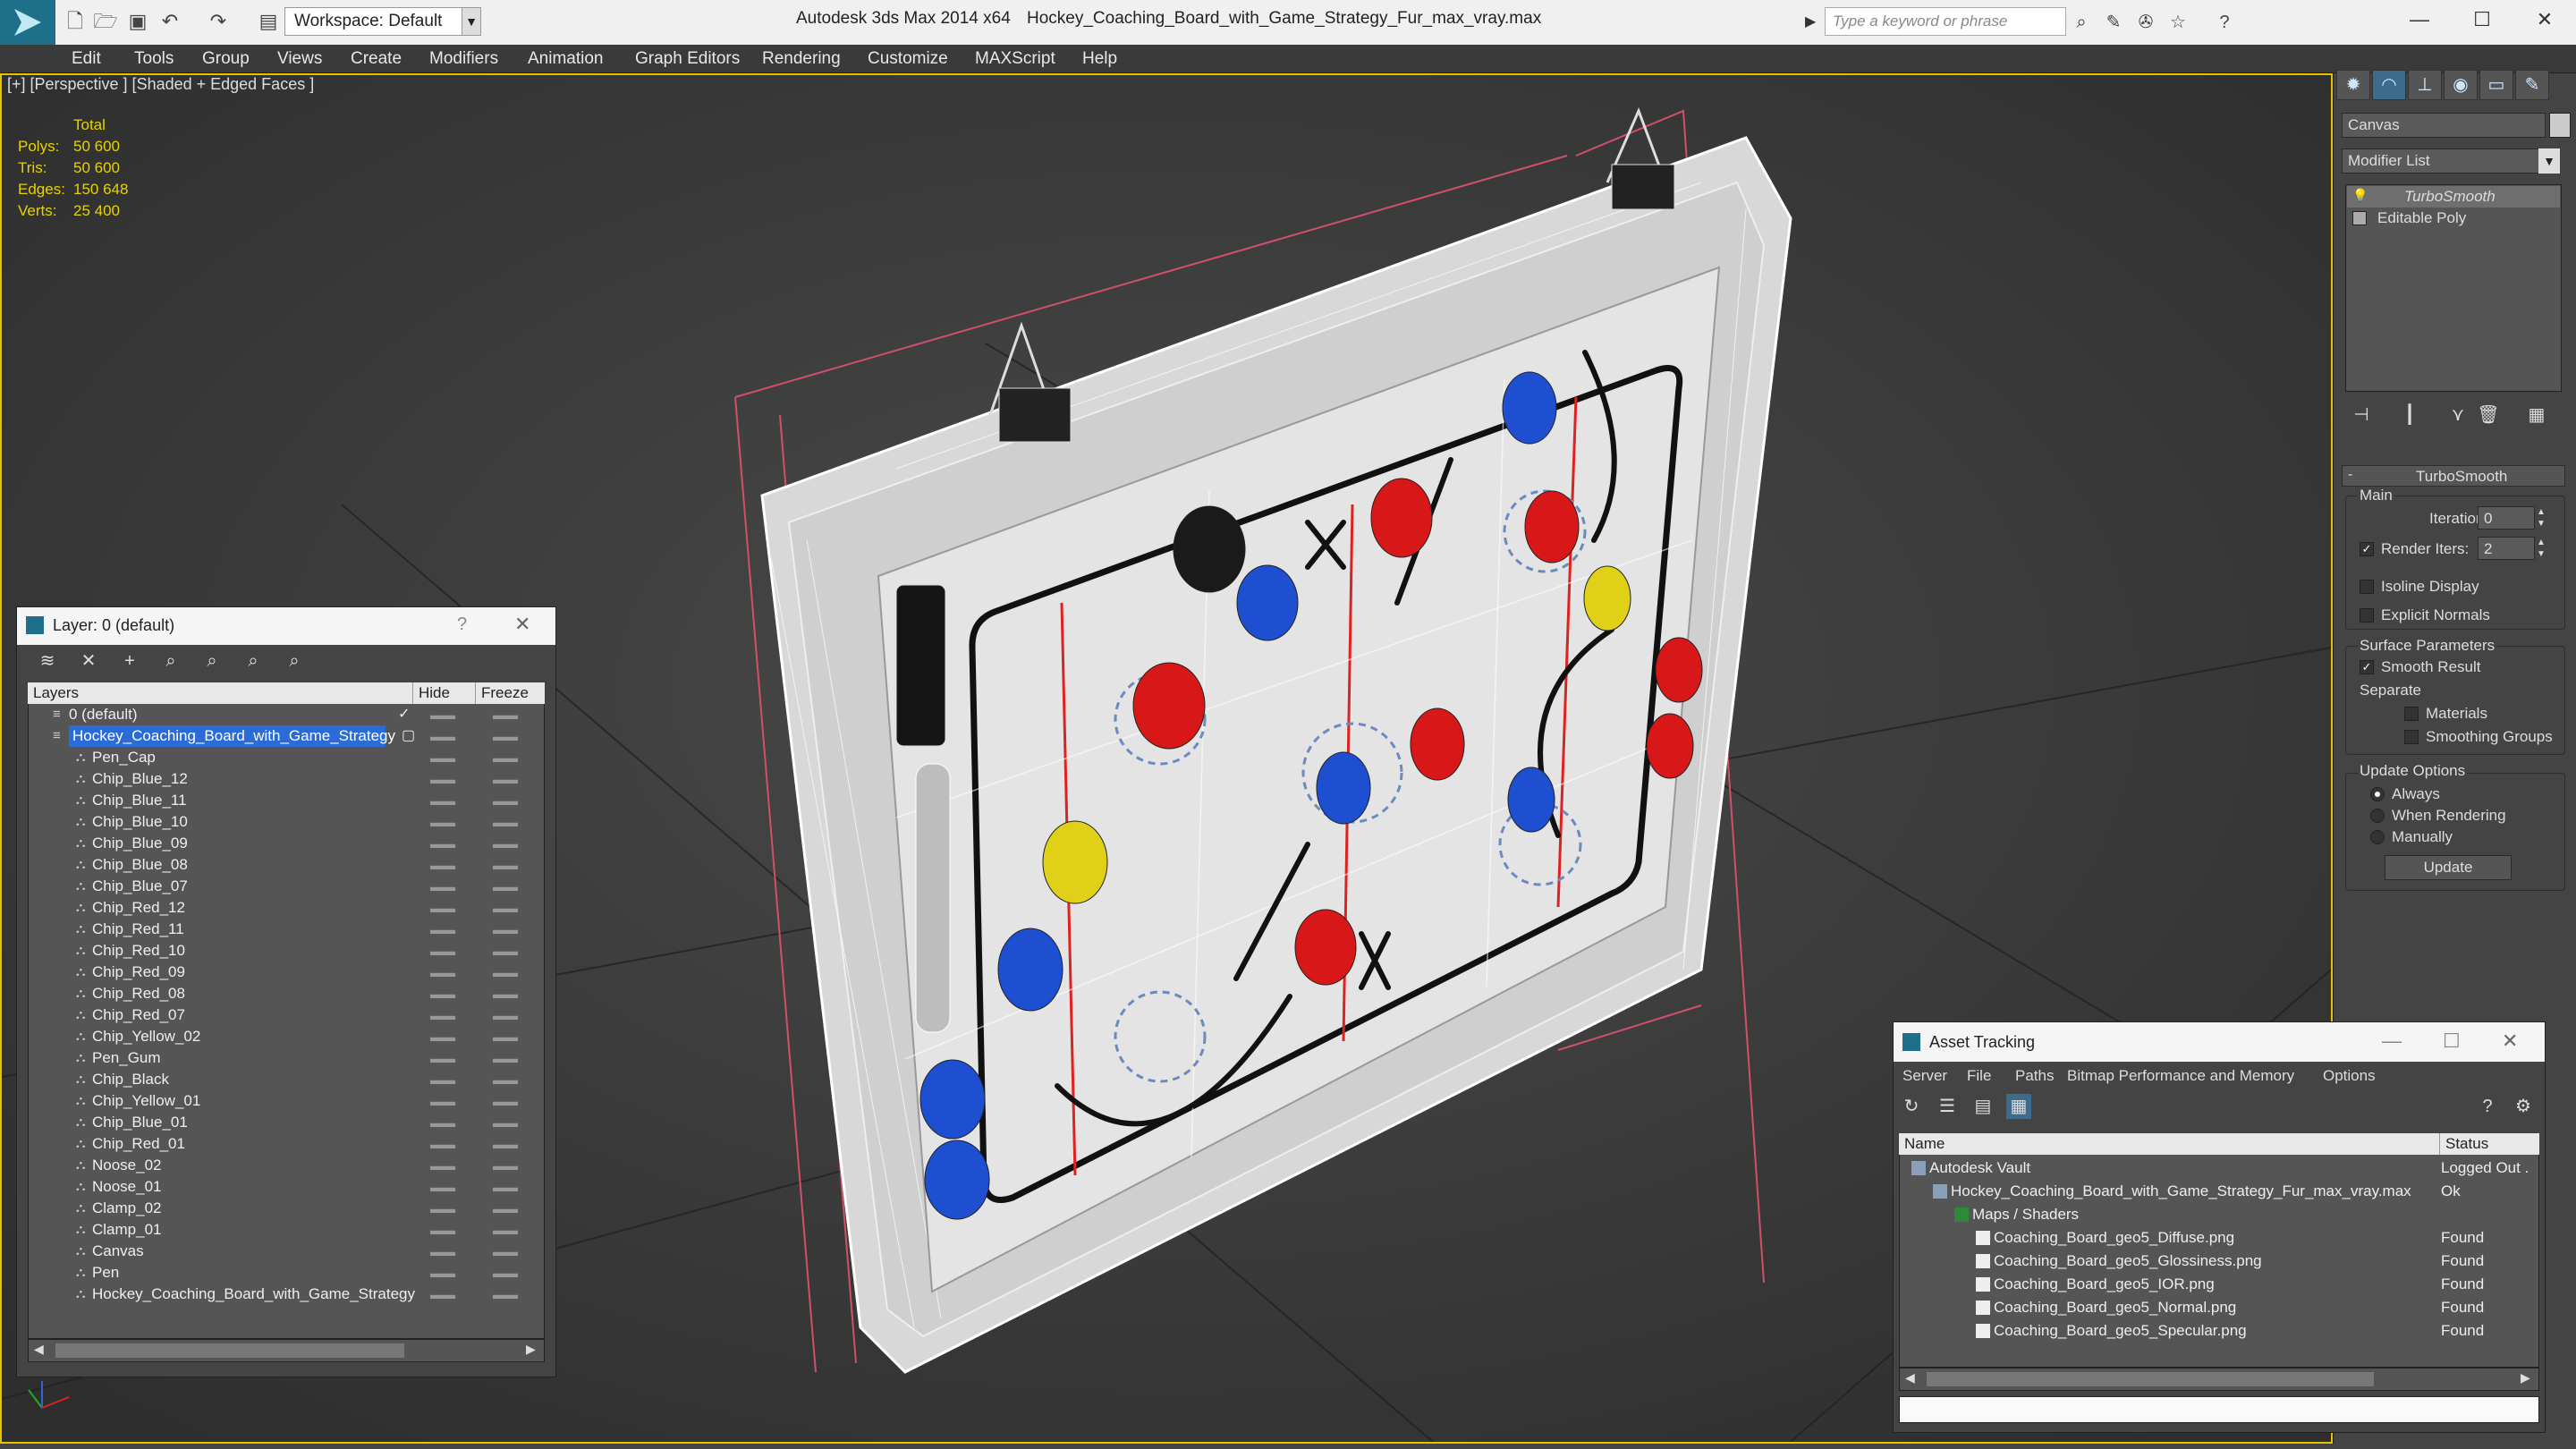  What do you see at coordinates (2496, 85) in the screenshot?
I see `display-tab-icon: ▭` at bounding box center [2496, 85].